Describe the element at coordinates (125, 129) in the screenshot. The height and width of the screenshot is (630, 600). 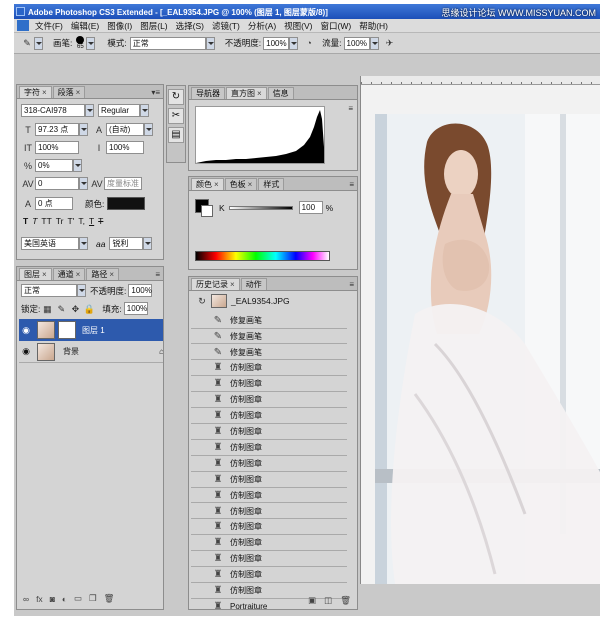
I see `leading-field: (自动)` at that location.